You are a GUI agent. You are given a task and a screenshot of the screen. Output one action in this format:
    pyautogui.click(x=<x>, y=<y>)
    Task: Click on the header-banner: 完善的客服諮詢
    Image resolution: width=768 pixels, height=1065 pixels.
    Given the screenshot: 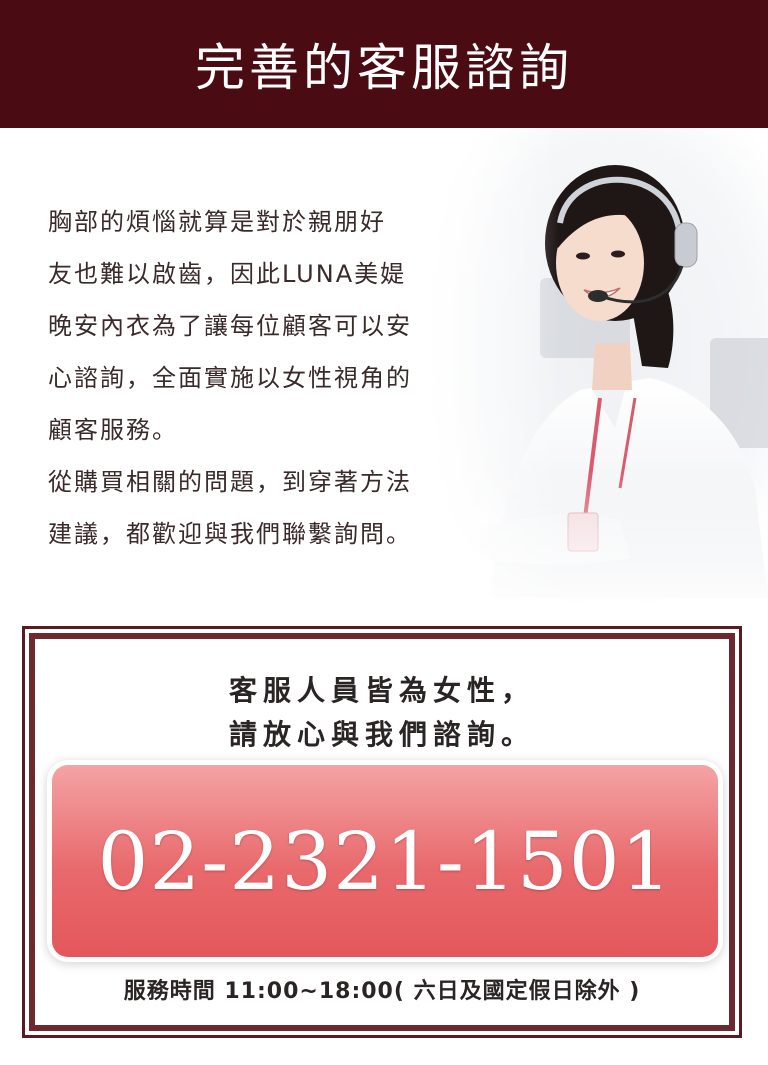 What is the action you would take?
    pyautogui.click(x=384, y=64)
    